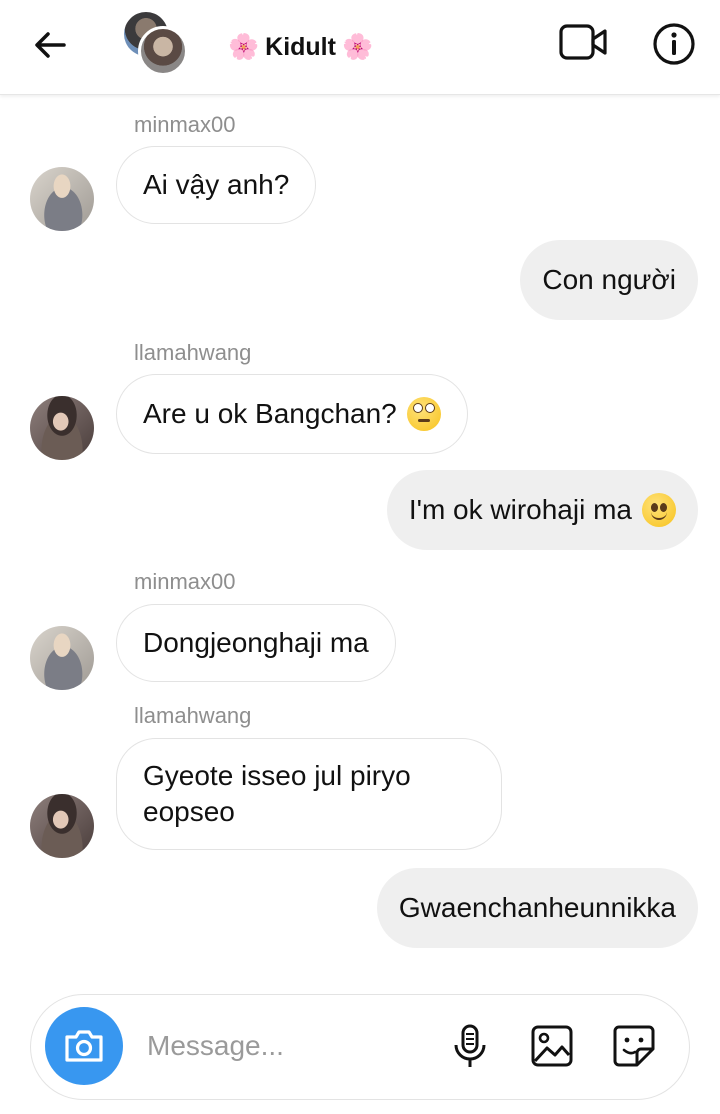 This screenshot has height=1114, width=720. I want to click on outgoing-message: I'm ok wirohaji ma, so click(542, 510).